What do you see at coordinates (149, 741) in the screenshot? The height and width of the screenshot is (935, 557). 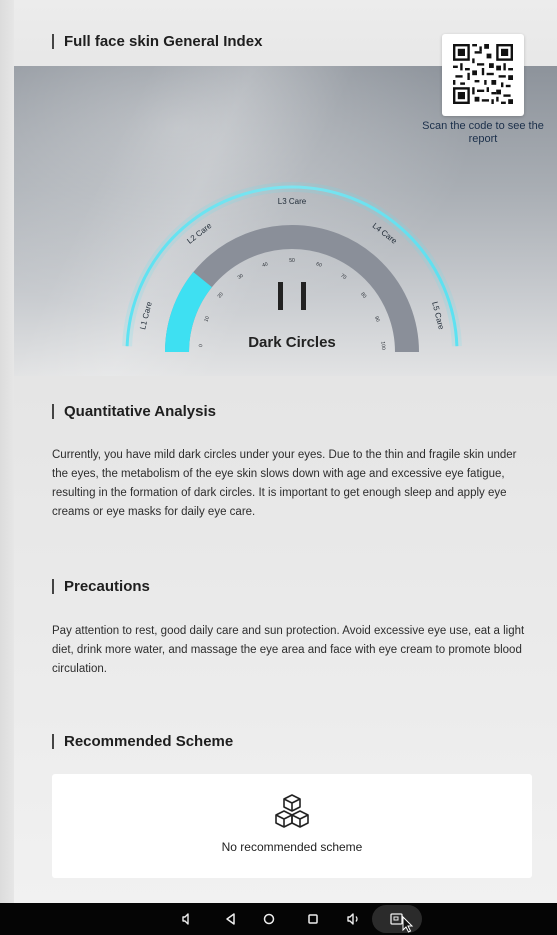 I see `recommended-scheme-title: Recommended Scheme` at bounding box center [149, 741].